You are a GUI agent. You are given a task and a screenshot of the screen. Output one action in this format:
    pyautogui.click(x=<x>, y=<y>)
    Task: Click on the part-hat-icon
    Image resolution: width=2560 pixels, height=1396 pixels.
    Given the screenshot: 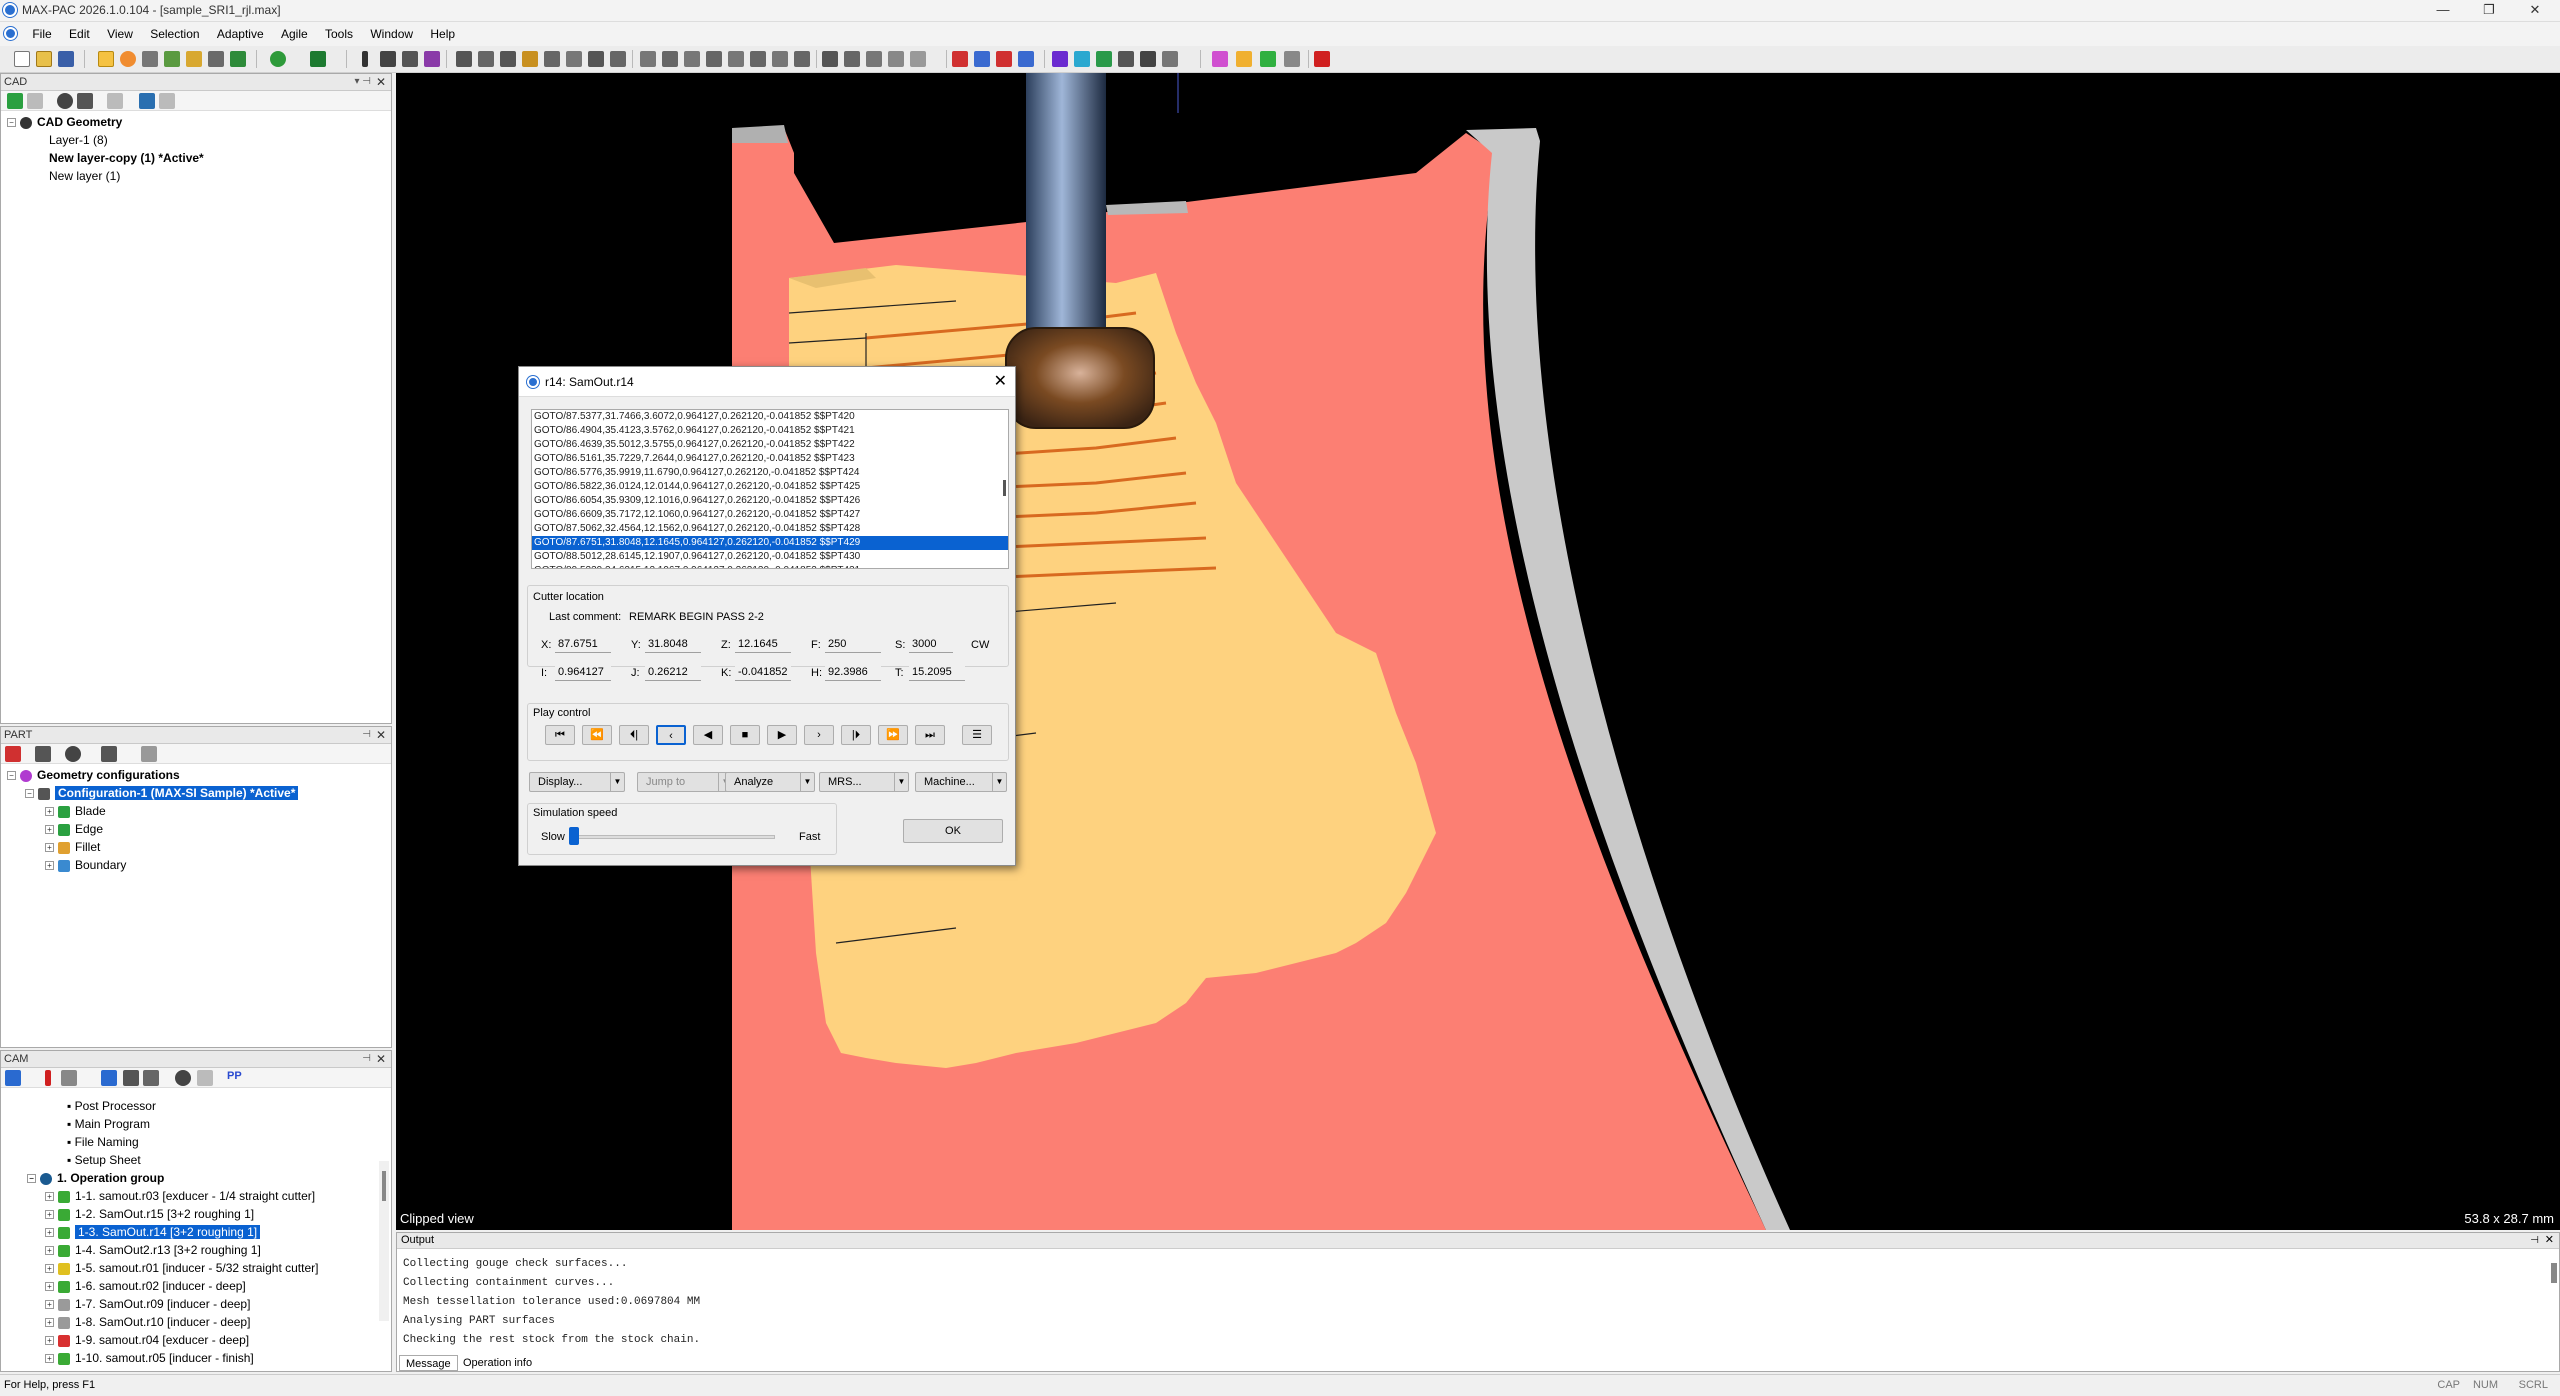 What is the action you would take?
    pyautogui.click(x=43, y=754)
    